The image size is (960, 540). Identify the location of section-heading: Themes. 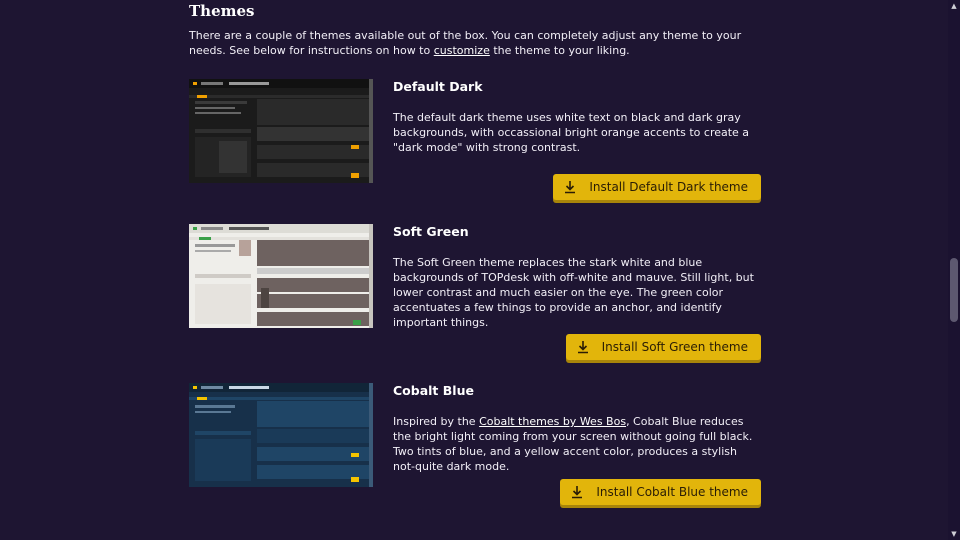
(222, 11).